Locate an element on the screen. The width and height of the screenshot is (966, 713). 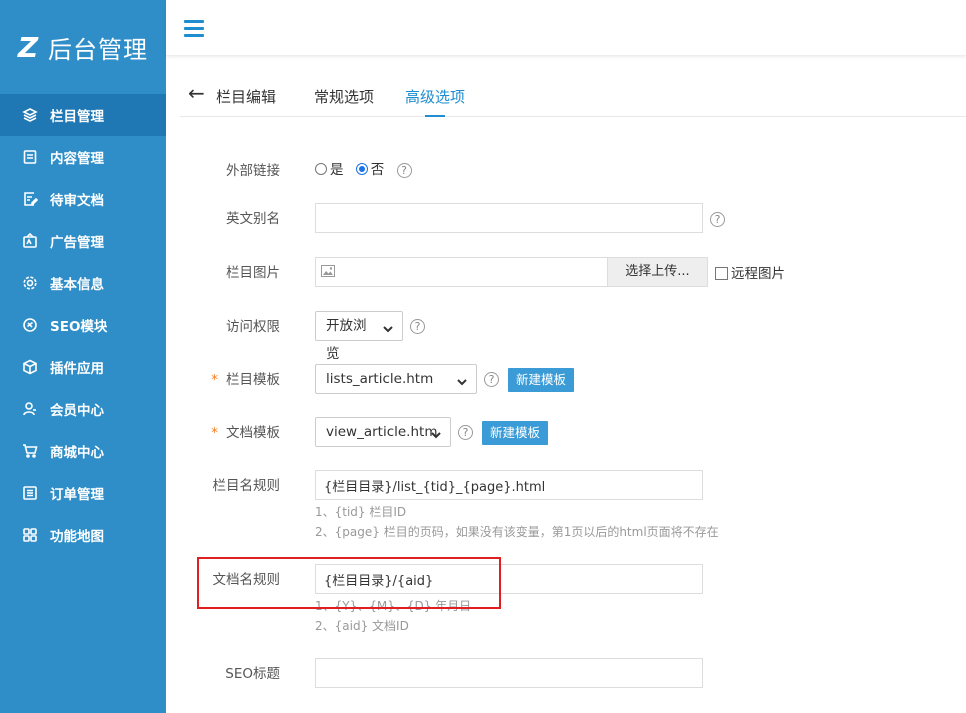
sidebar-item-ad-management: 广告管理 is located at coordinates (83, 241).